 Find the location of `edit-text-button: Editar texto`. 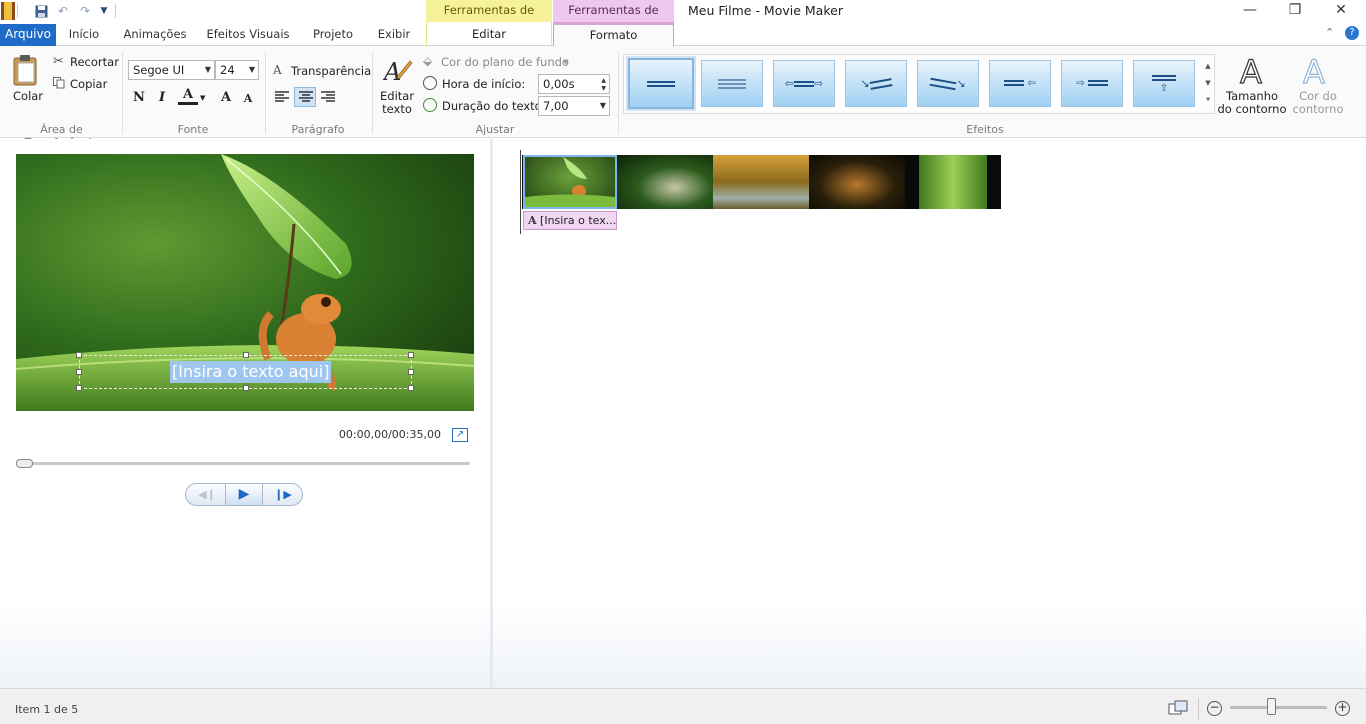

edit-text-button: Editar texto is located at coordinates (397, 103).